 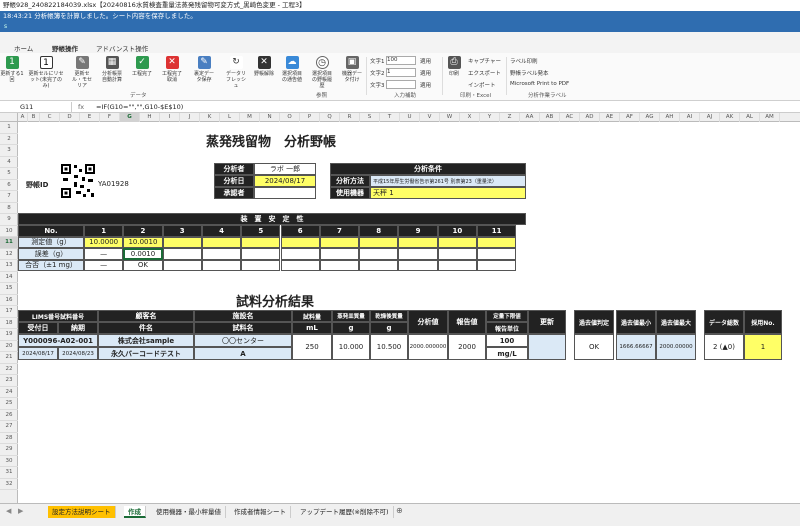 I want to click on error-cell: —, so click(x=104, y=254).